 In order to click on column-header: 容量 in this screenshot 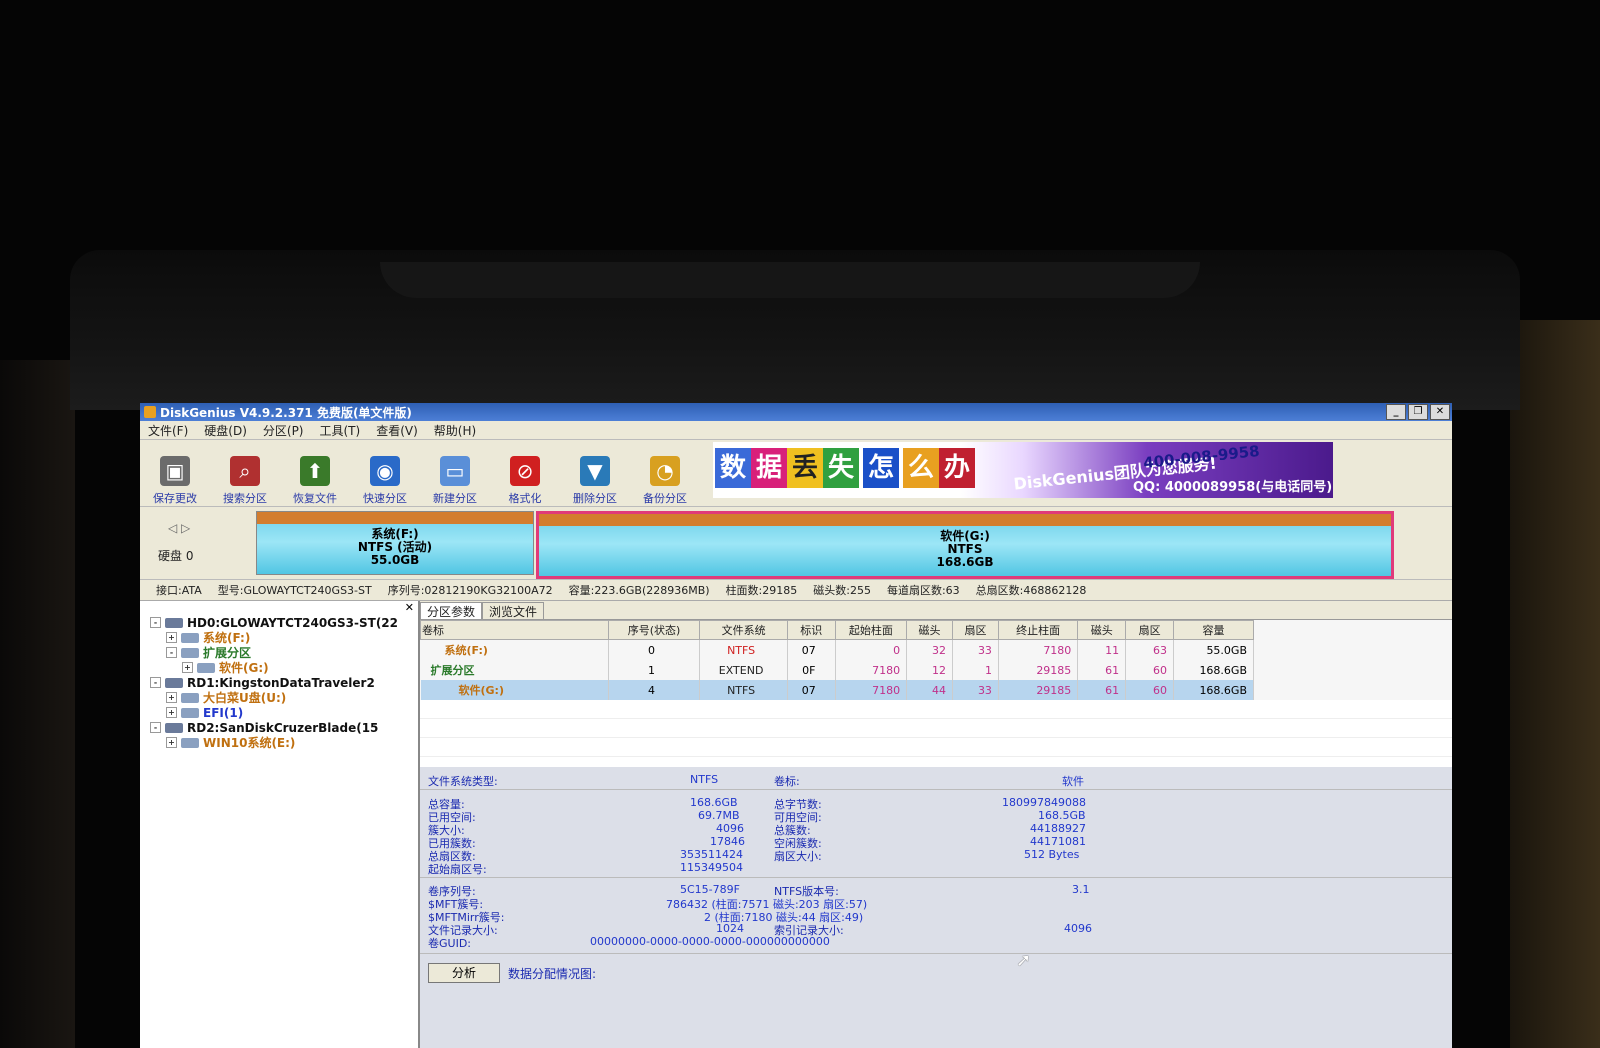, I will do `click(1213, 630)`.